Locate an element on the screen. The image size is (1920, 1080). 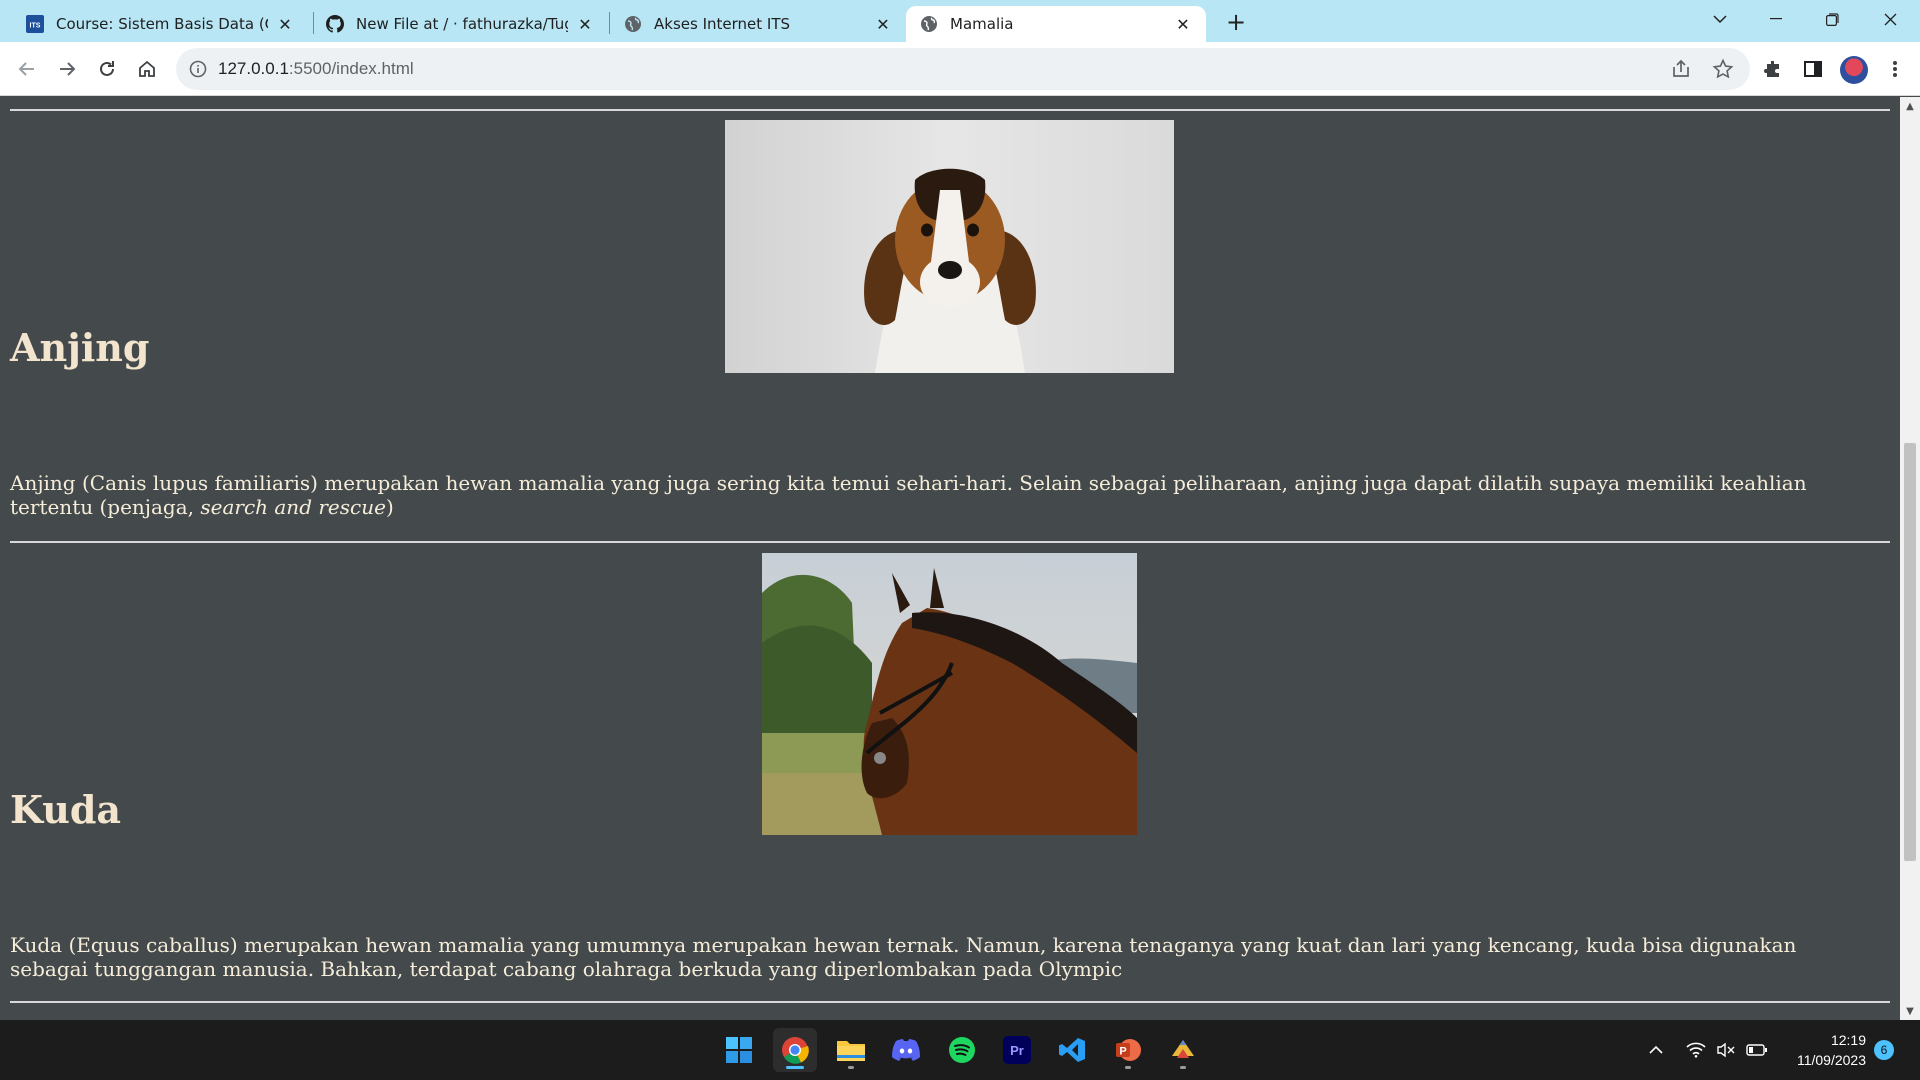
system-clock: 12:19 11/09/2023 is located at coordinates (1821, 1050).